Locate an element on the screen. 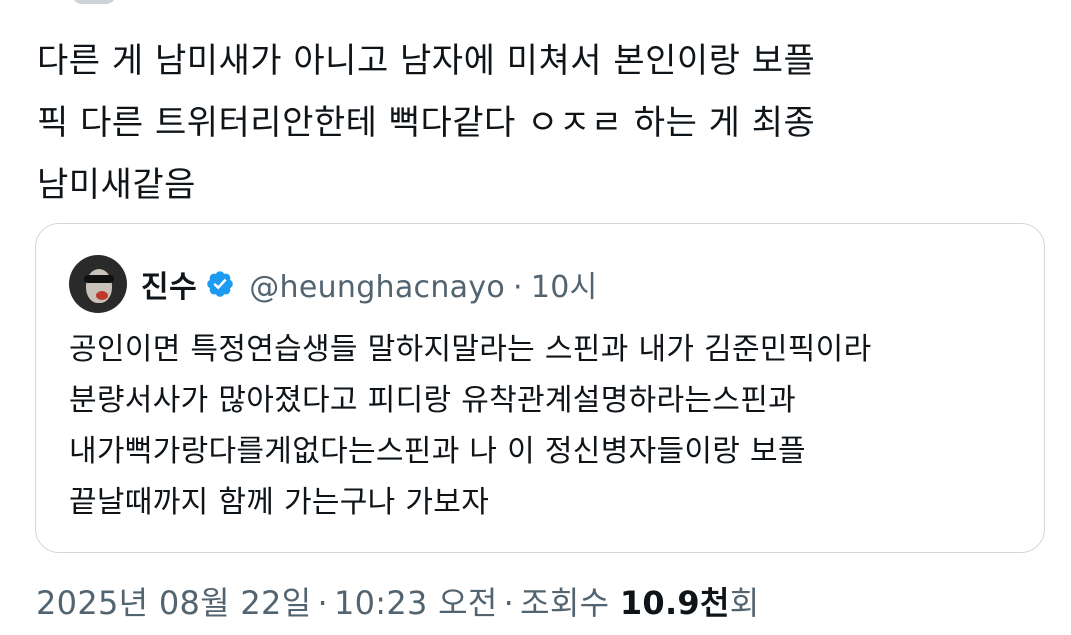 The width and height of the screenshot is (1071, 635). quoted-author-name: 진수 is located at coordinates (169, 284).